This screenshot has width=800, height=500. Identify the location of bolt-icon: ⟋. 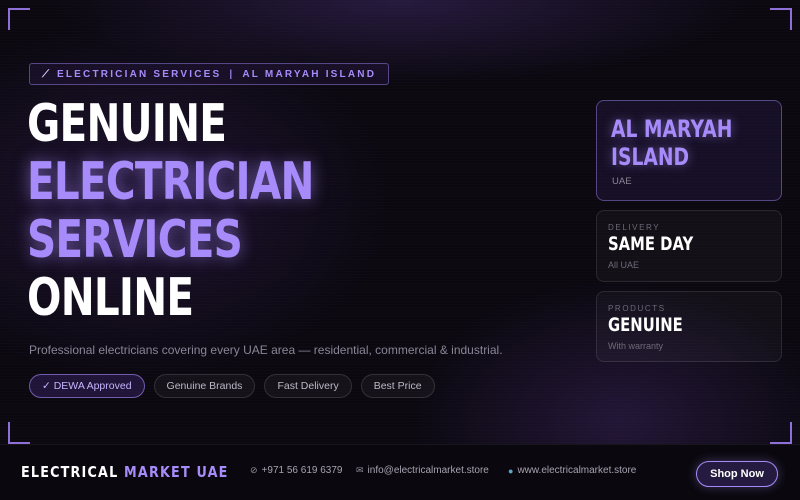
(45, 74).